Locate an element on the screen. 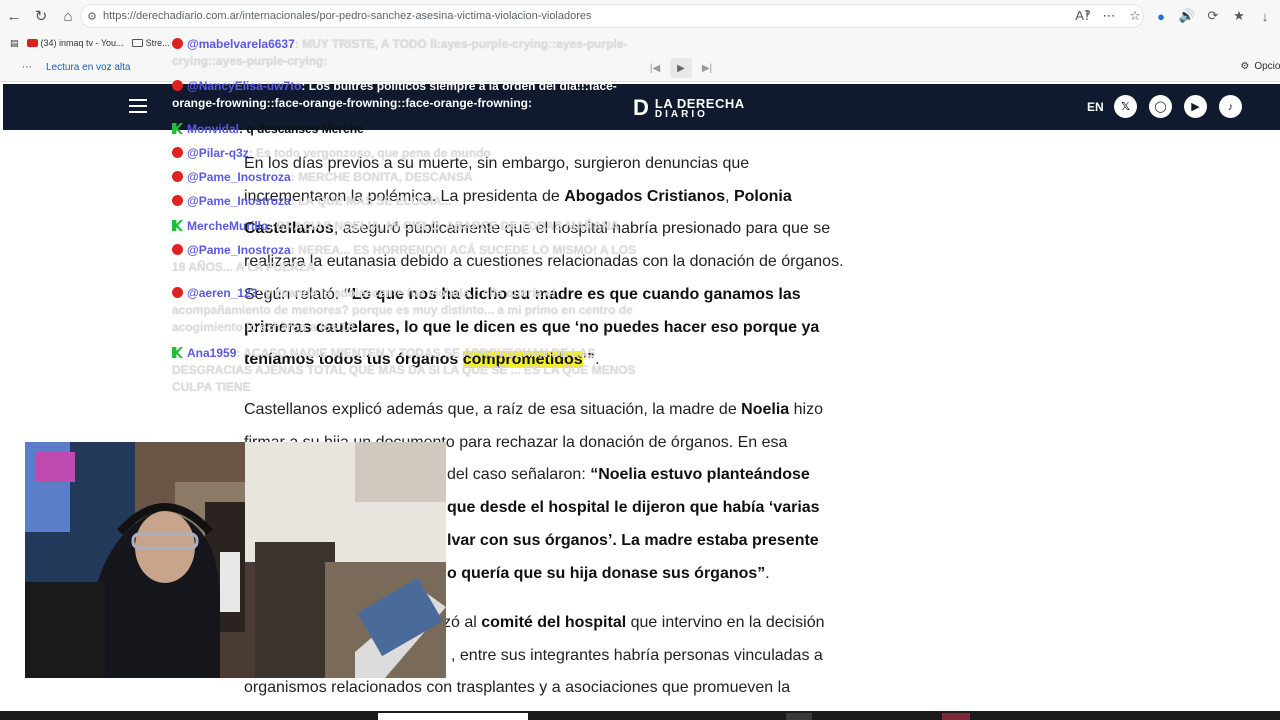 This screenshot has height=720, width=1280. address-bar-actions: A‽ ⋯ ☆ ● 🔊 ⟳ ★ ↓ is located at coordinates (1174, 16).